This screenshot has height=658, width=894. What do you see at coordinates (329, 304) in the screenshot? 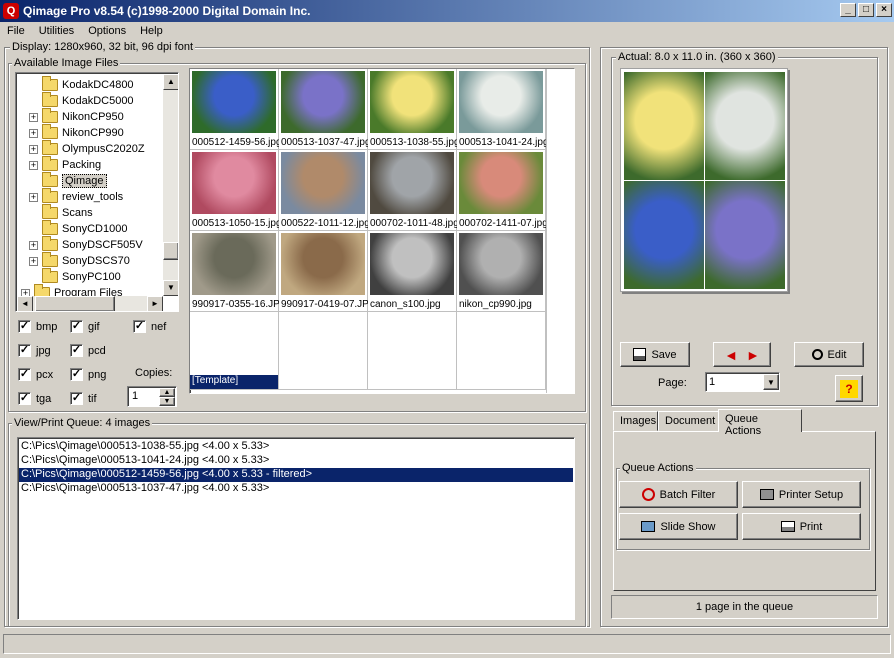
I see `thumbnail-caption: 990917-0419-07.JPG` at bounding box center [329, 304].